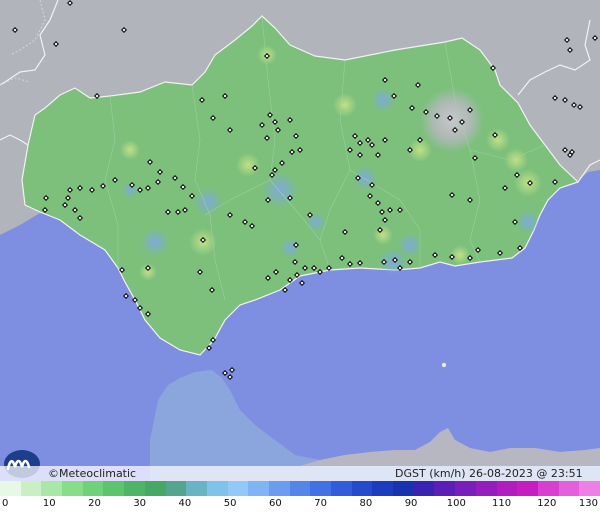  What do you see at coordinates (98, 473) in the screenshot?
I see `brand-name: Meteoclimatic` at bounding box center [98, 473].